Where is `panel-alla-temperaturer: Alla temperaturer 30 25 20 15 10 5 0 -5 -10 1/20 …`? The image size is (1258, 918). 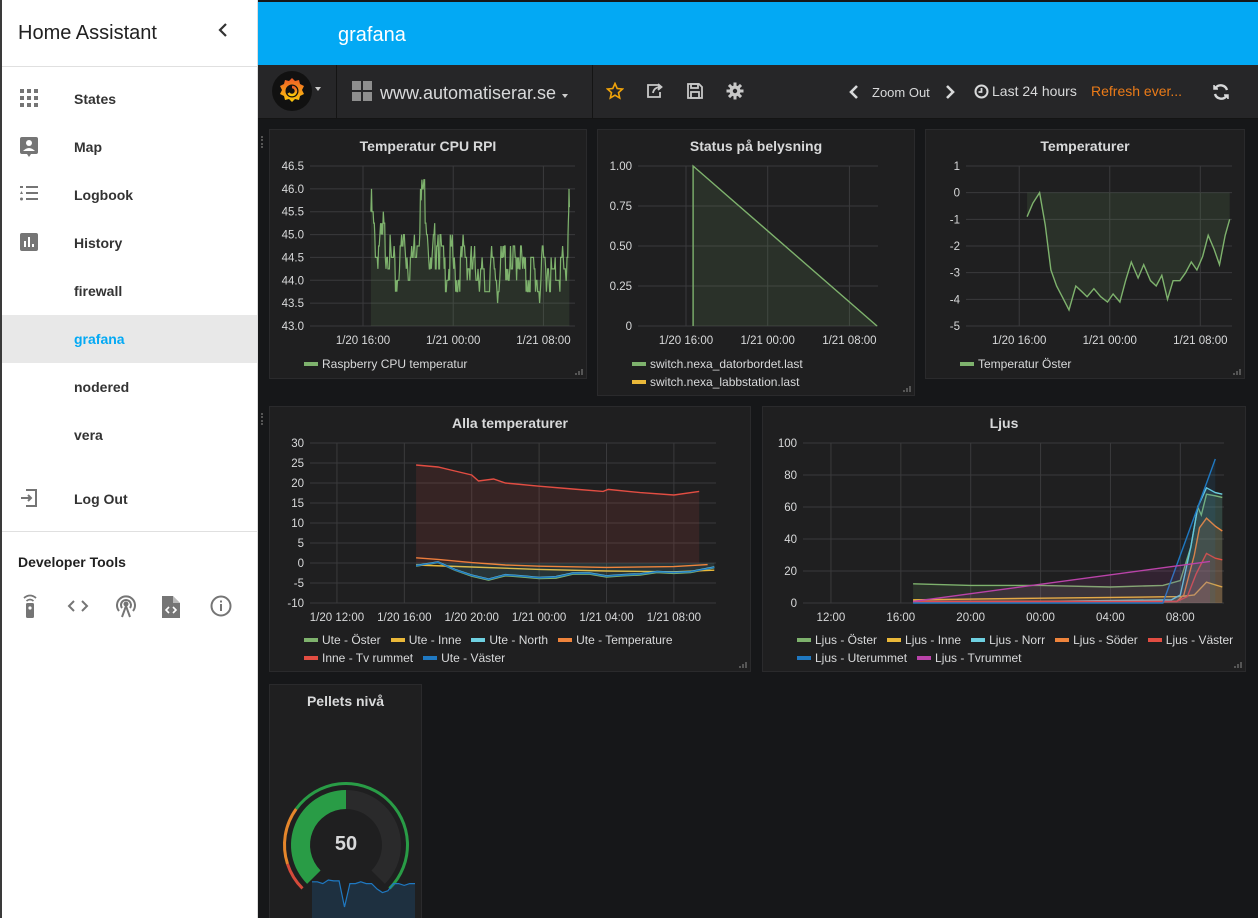
panel-alla-temperaturer: Alla temperaturer 30 25 20 15 10 5 0 -5 -10 1/20 … is located at coordinates (506, 539).